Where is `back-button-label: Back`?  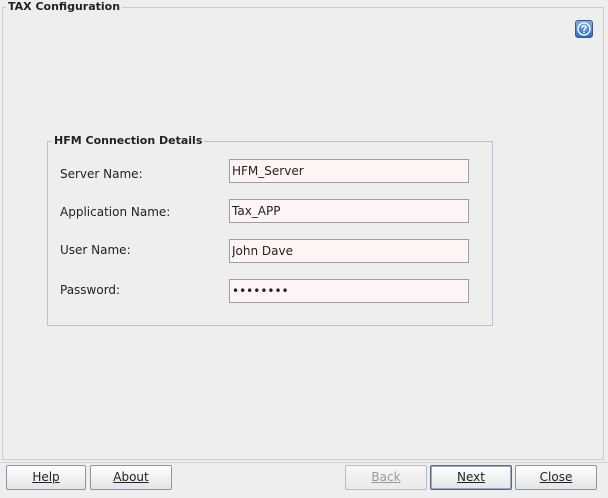 back-button-label: Back is located at coordinates (386, 477).